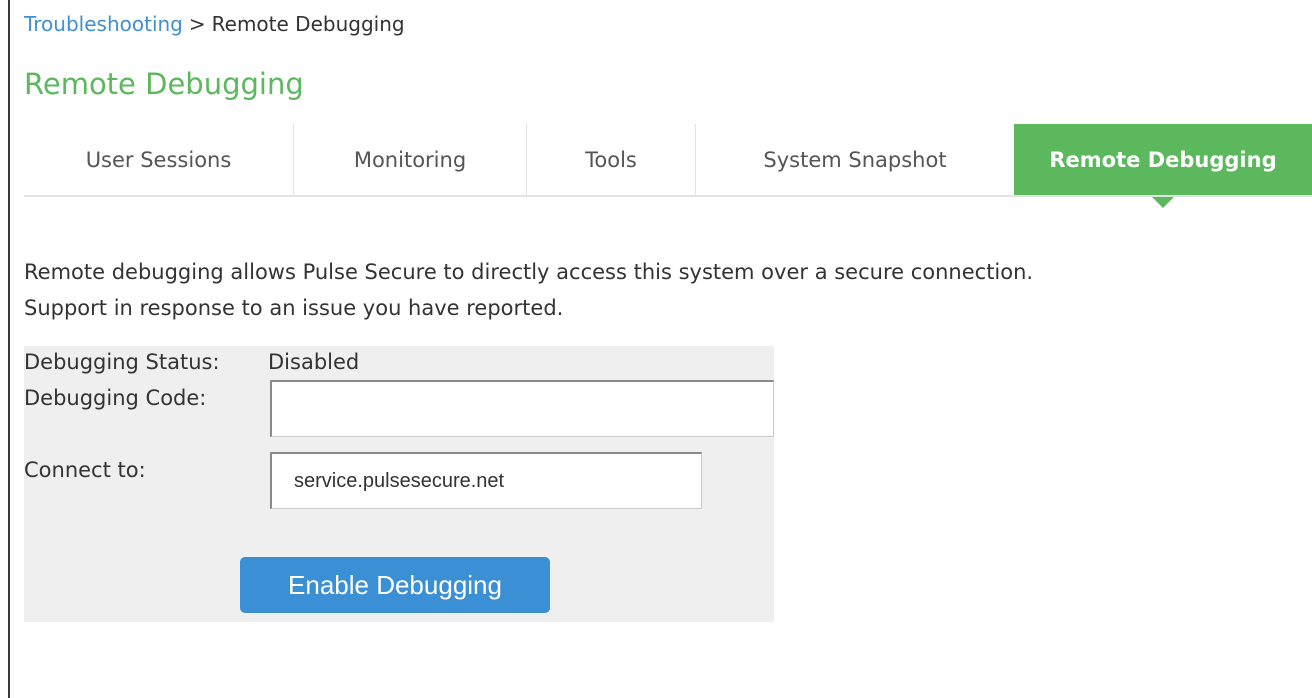  Describe the element at coordinates (410, 160) in the screenshot. I see `tab-monitoring: Monitoring` at that location.